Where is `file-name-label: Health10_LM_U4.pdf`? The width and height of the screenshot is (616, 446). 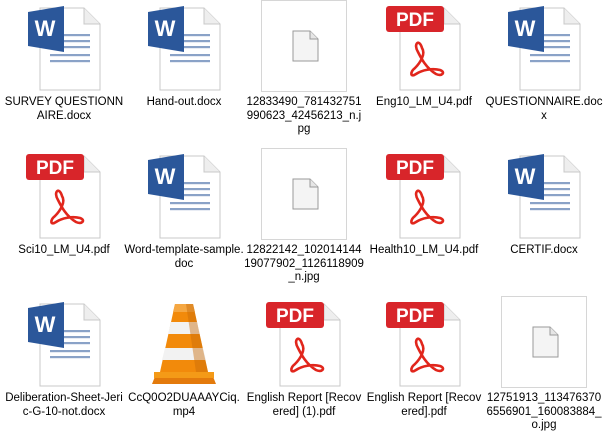
file-name-label: Health10_LM_U4.pdf is located at coordinates (424, 250).